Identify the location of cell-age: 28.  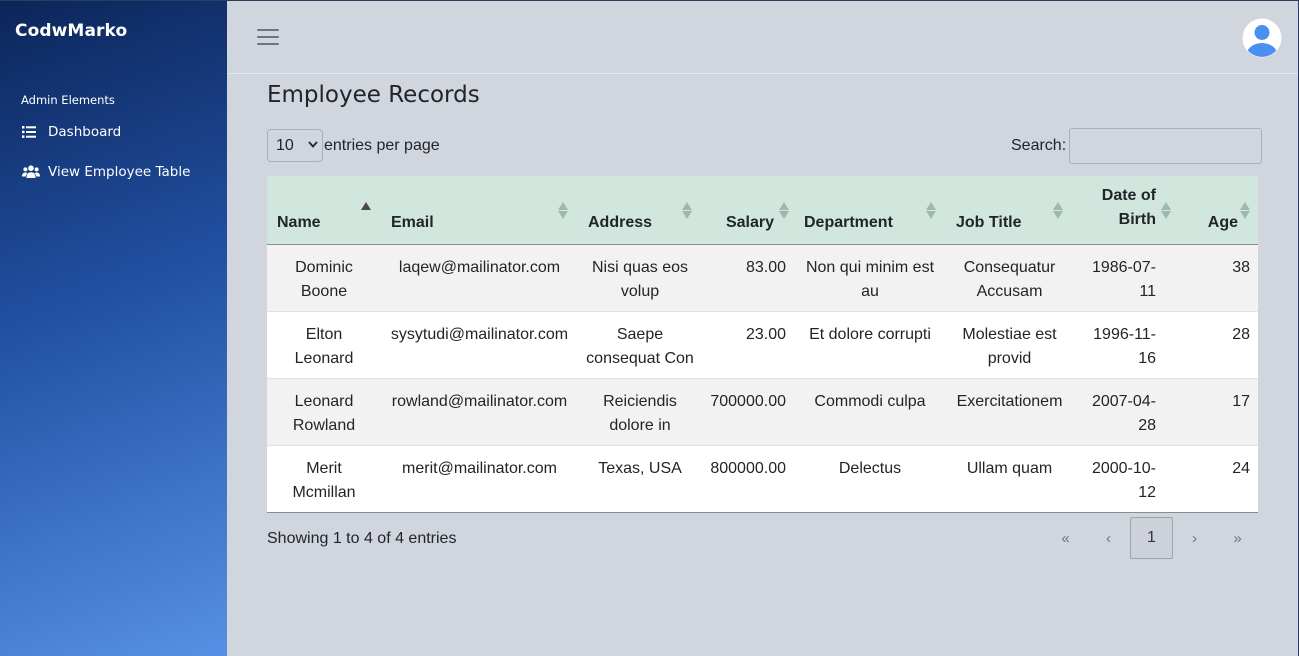
(1241, 334).